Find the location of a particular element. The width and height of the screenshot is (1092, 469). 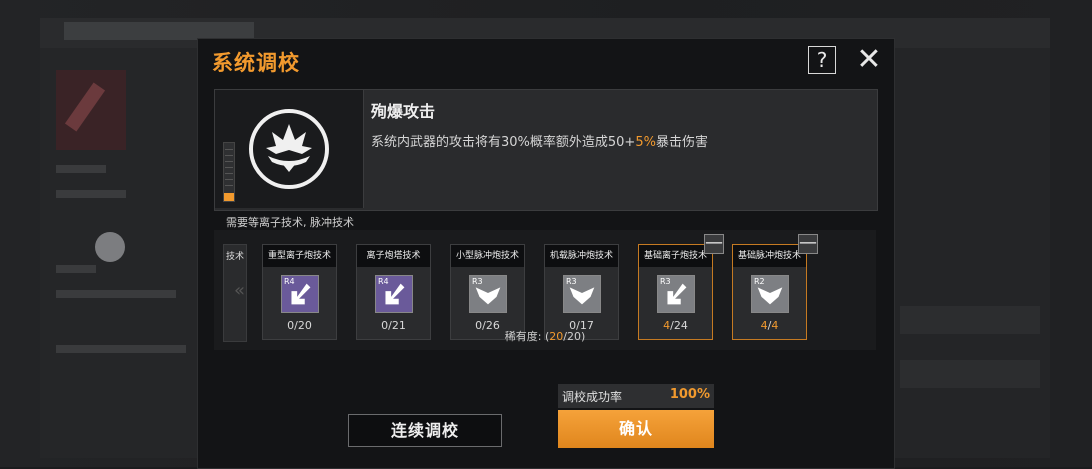

pulse-wing-icon: R2 is located at coordinates (770, 294).